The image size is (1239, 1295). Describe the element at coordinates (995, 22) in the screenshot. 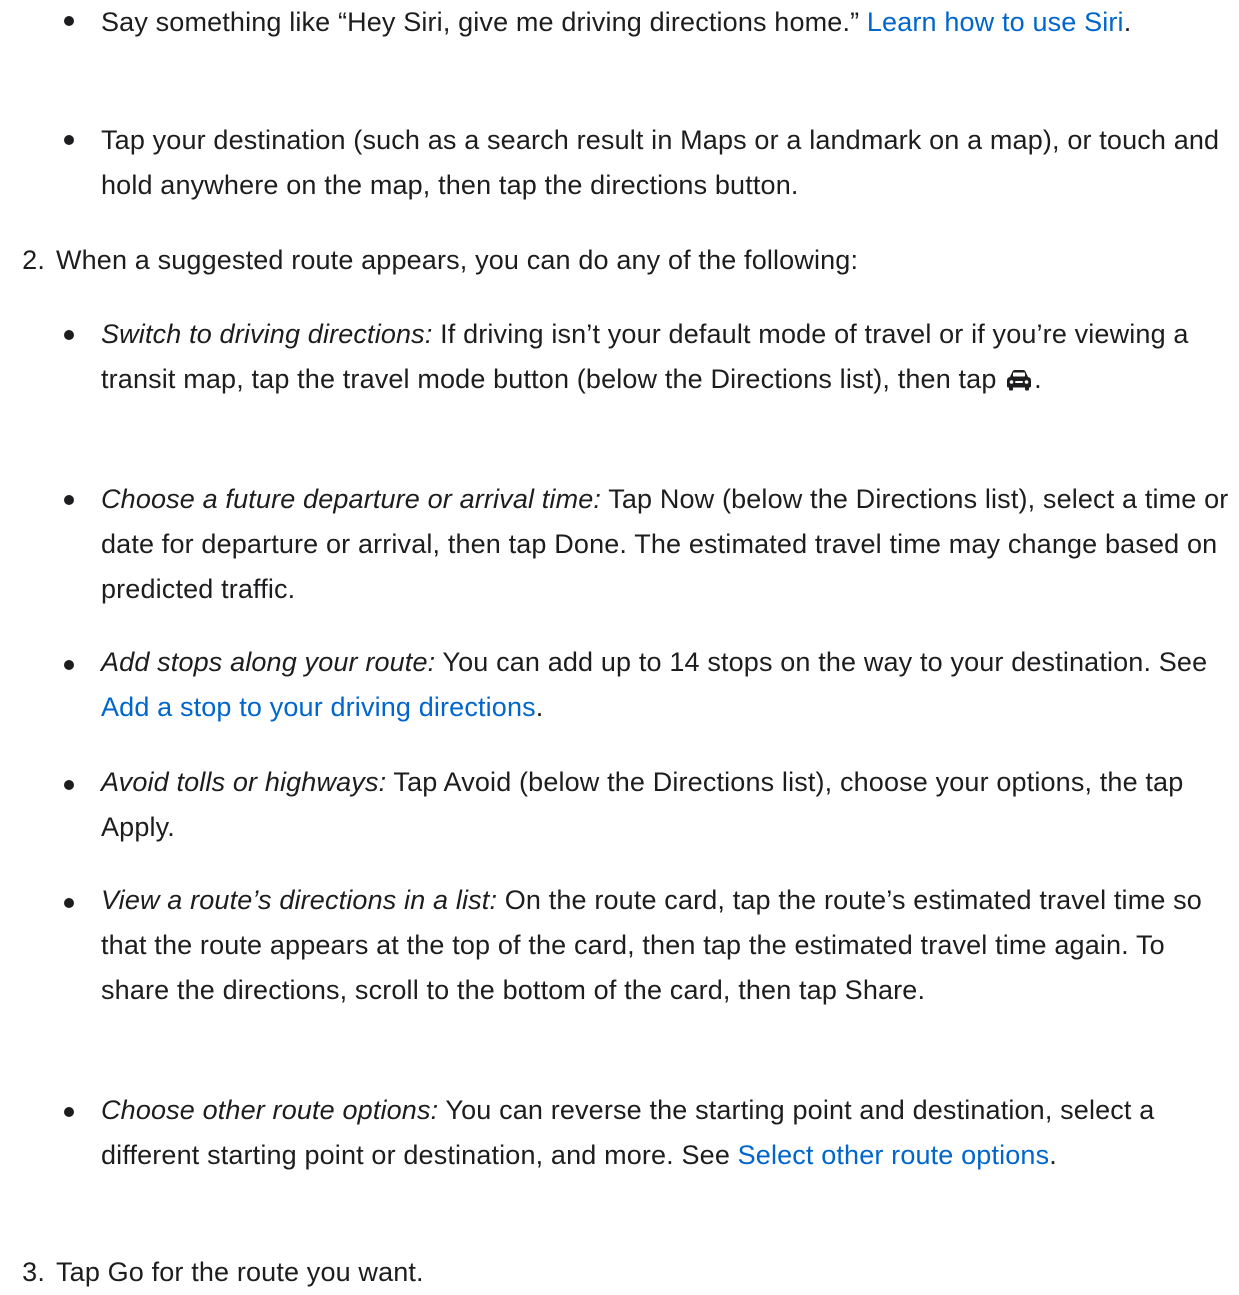

I see `learn-siri-link: Learn how to use Siri` at that location.